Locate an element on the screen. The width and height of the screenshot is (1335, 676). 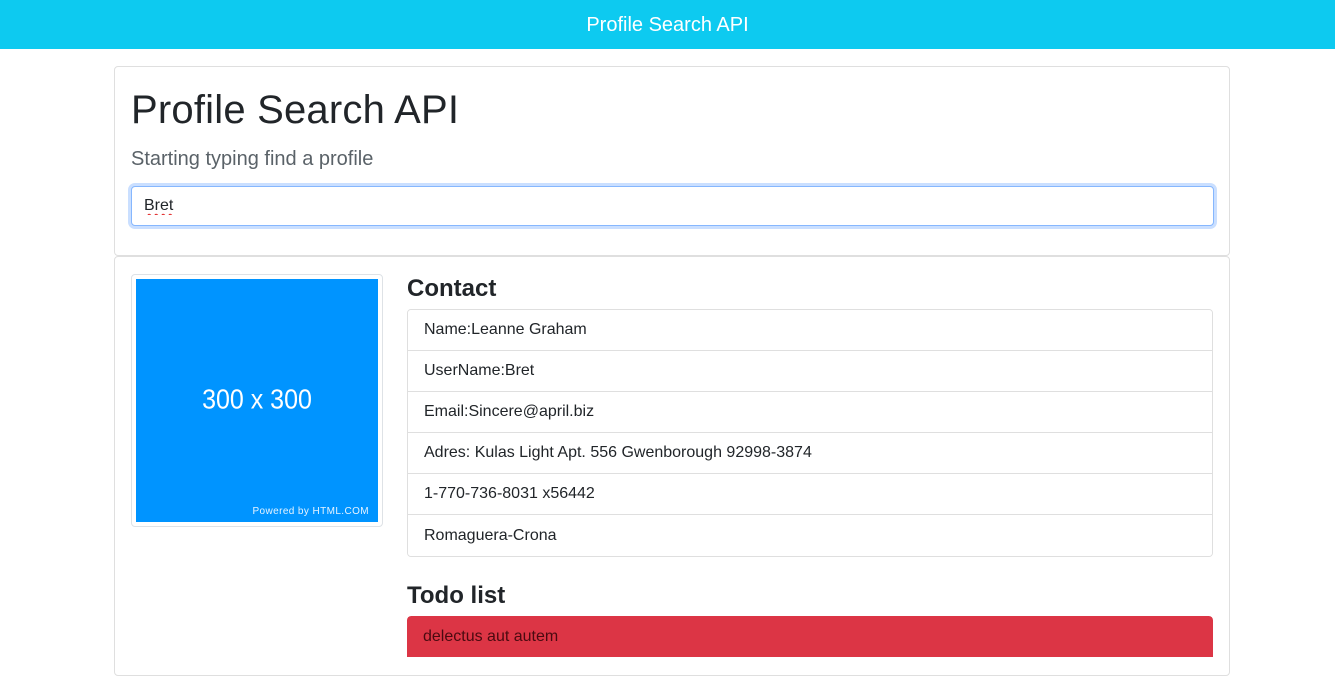
todo-item: delectus aut autem is located at coordinates (810, 636).